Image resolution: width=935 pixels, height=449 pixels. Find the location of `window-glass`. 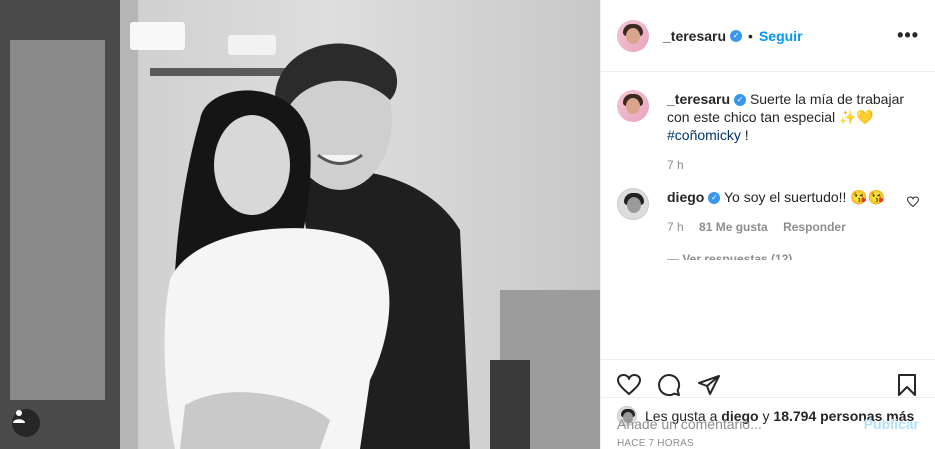

window-glass is located at coordinates (57, 220).